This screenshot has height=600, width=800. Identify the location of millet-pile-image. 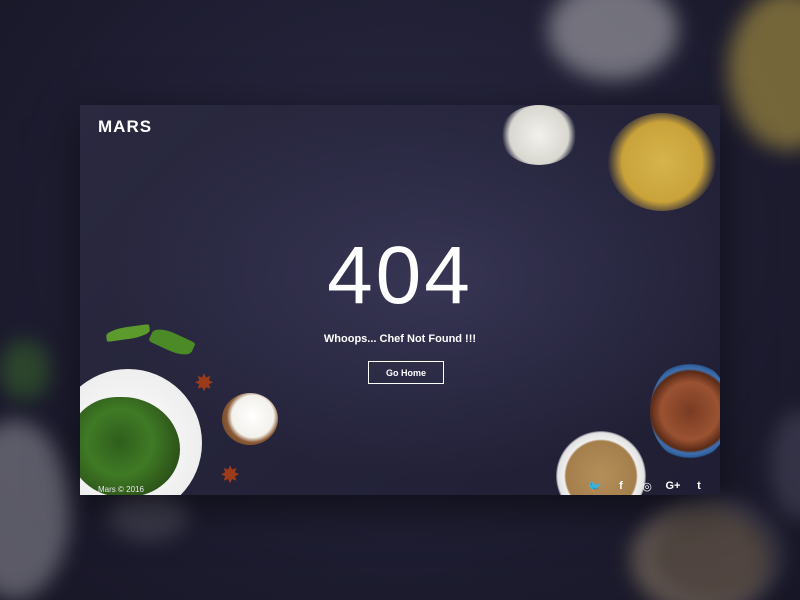
(662, 162).